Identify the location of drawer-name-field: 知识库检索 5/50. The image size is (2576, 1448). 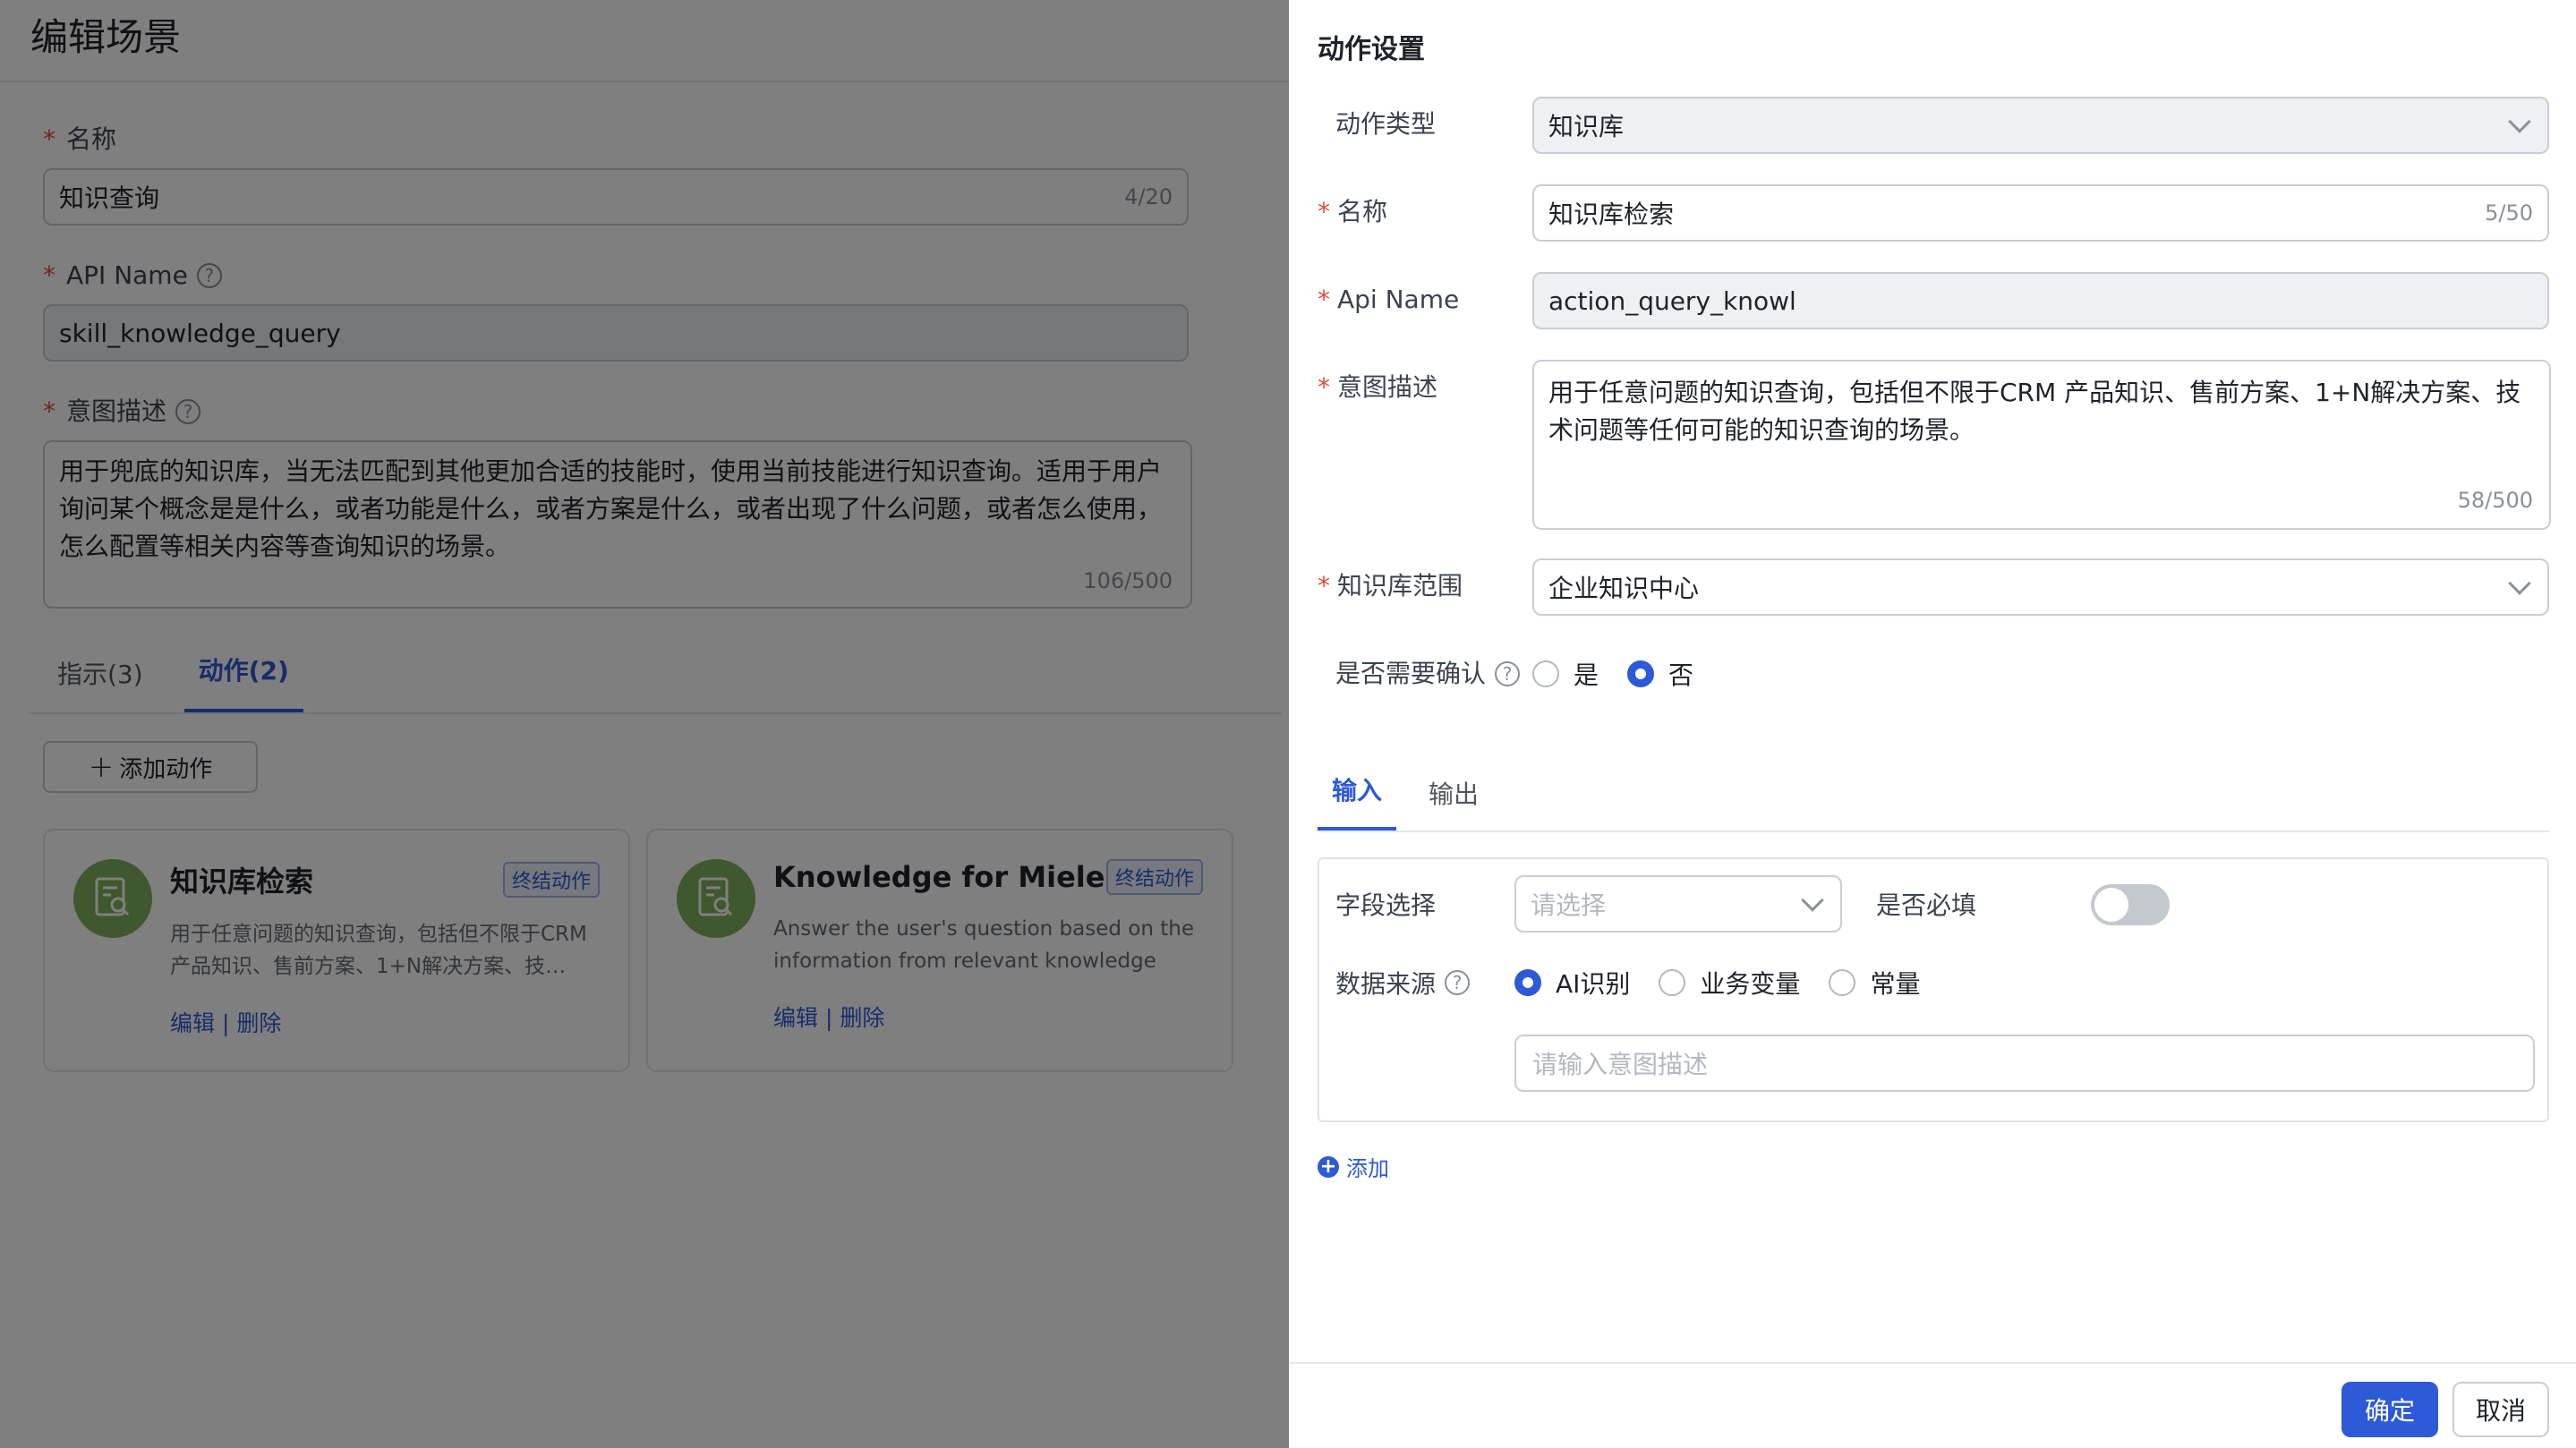
(2040, 213).